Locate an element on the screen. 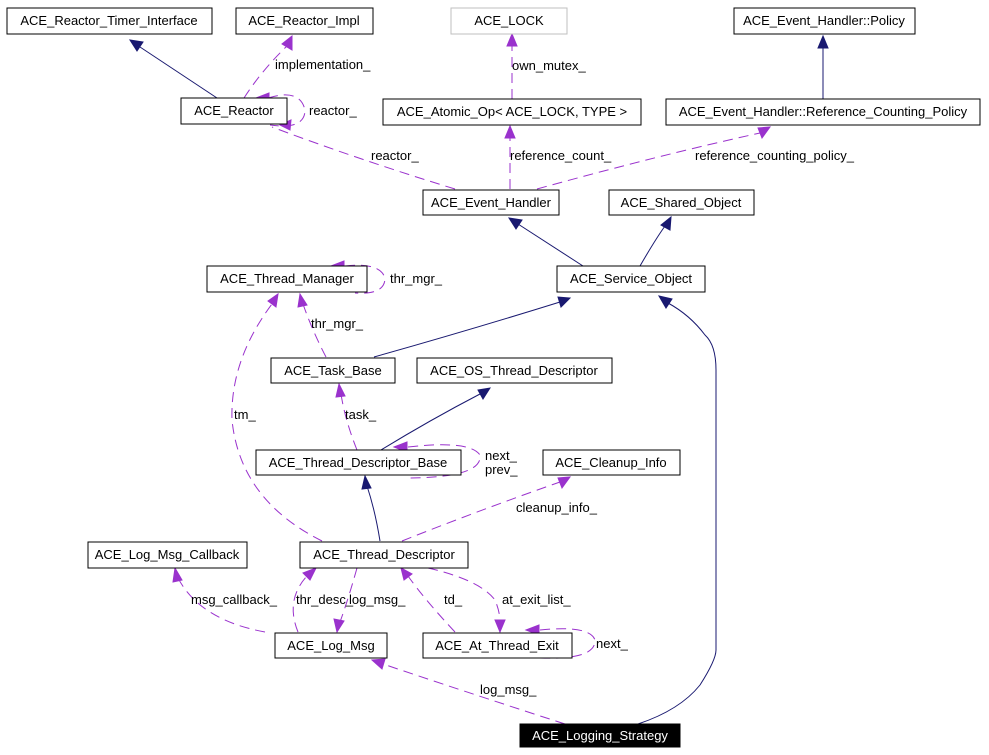 This screenshot has height=755, width=989. edge-service-object-to-event-handler is located at coordinates (545, 242).